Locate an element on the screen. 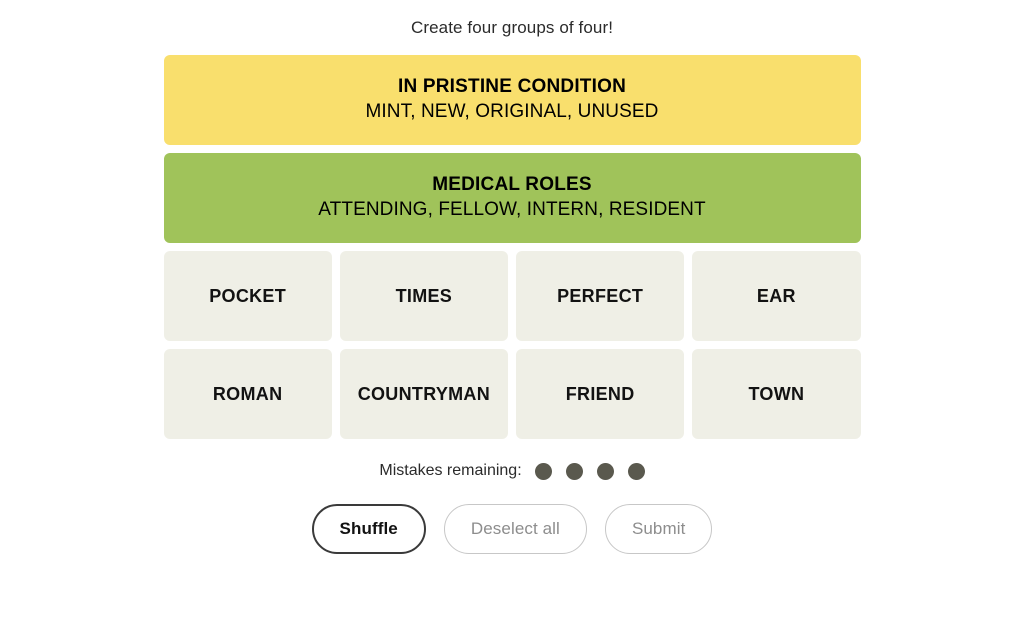  word-tile-label: TIMES is located at coordinates (424, 296).